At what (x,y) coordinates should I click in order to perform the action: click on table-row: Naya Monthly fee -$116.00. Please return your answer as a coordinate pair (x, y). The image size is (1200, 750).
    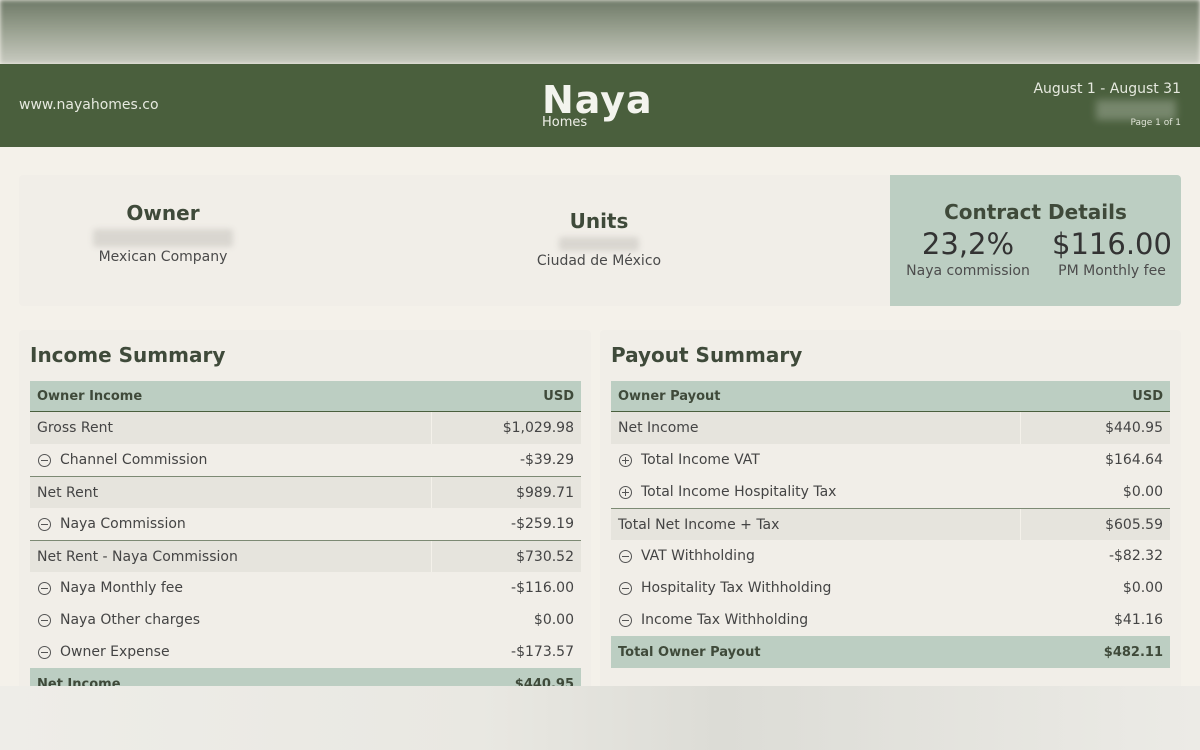
    Looking at the image, I should click on (305, 588).